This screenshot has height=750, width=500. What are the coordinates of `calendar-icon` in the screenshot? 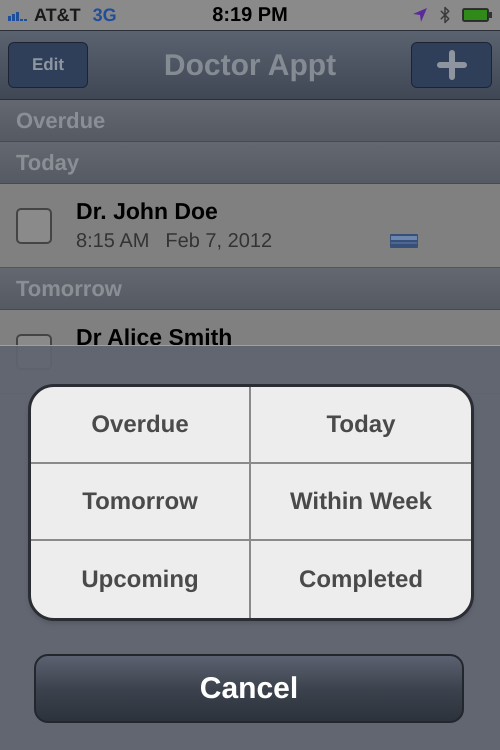 It's located at (404, 241).